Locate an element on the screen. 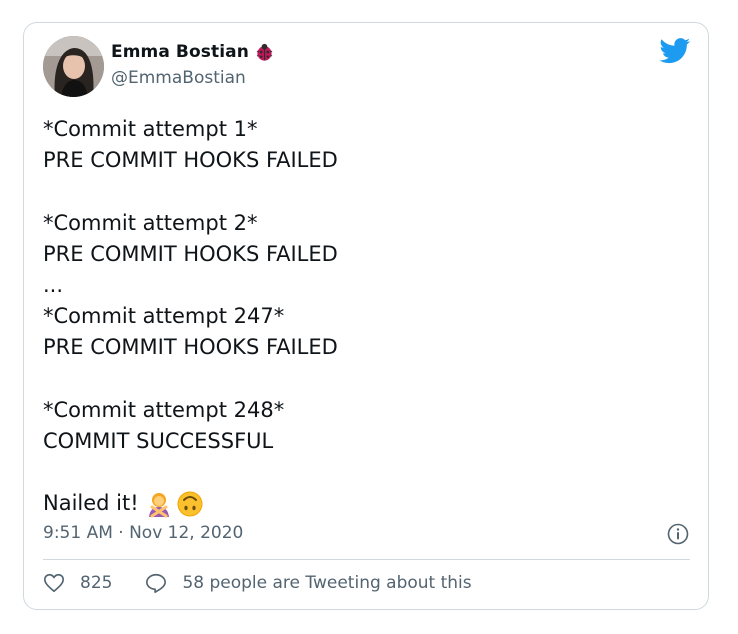 The height and width of the screenshot is (634, 738). tweet-line: Nailed it! is located at coordinates (91, 503).